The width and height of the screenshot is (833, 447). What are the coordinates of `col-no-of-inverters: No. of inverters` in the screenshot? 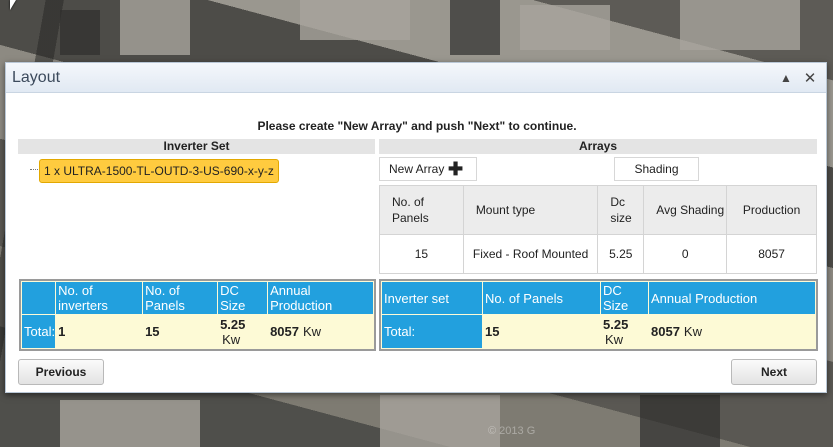 It's located at (99, 298).